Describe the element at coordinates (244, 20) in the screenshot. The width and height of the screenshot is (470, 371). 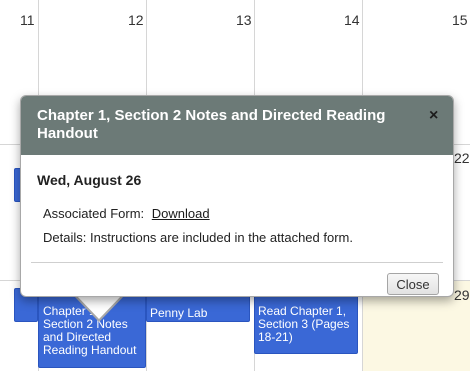
I see `day-number: 13` at that location.